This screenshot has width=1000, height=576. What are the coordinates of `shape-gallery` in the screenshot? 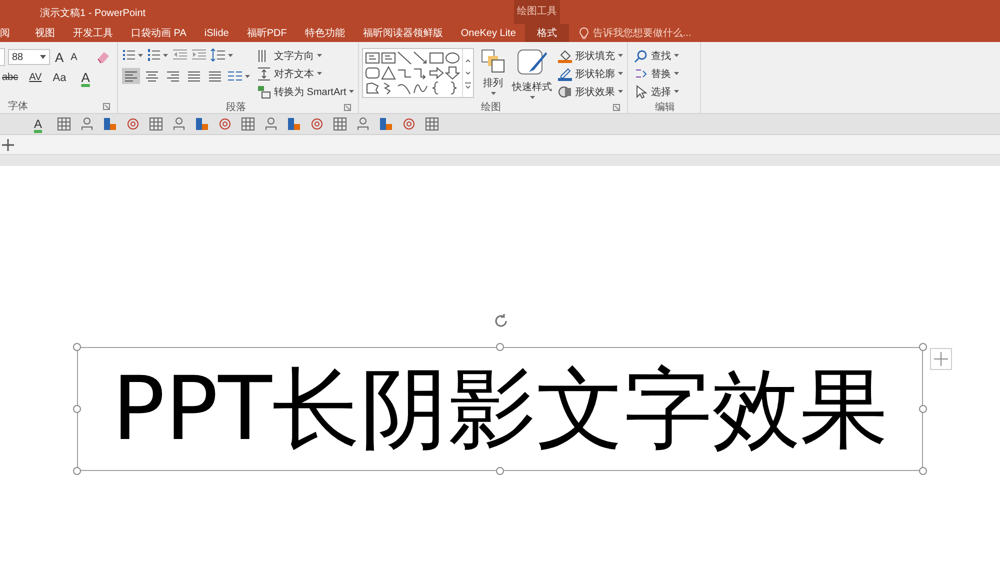 It's located at (418, 73).